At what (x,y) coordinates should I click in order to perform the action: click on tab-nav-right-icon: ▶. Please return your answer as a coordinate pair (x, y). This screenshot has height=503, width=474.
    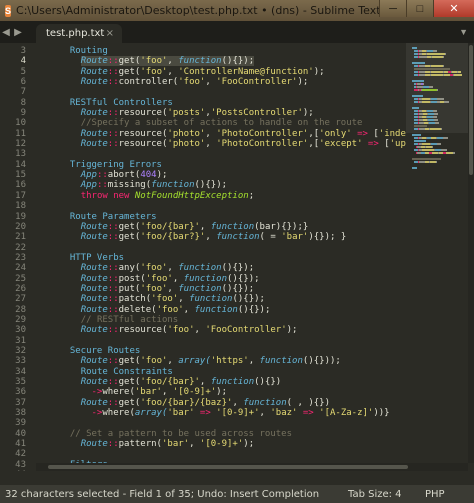
    Looking at the image, I should click on (18, 32).